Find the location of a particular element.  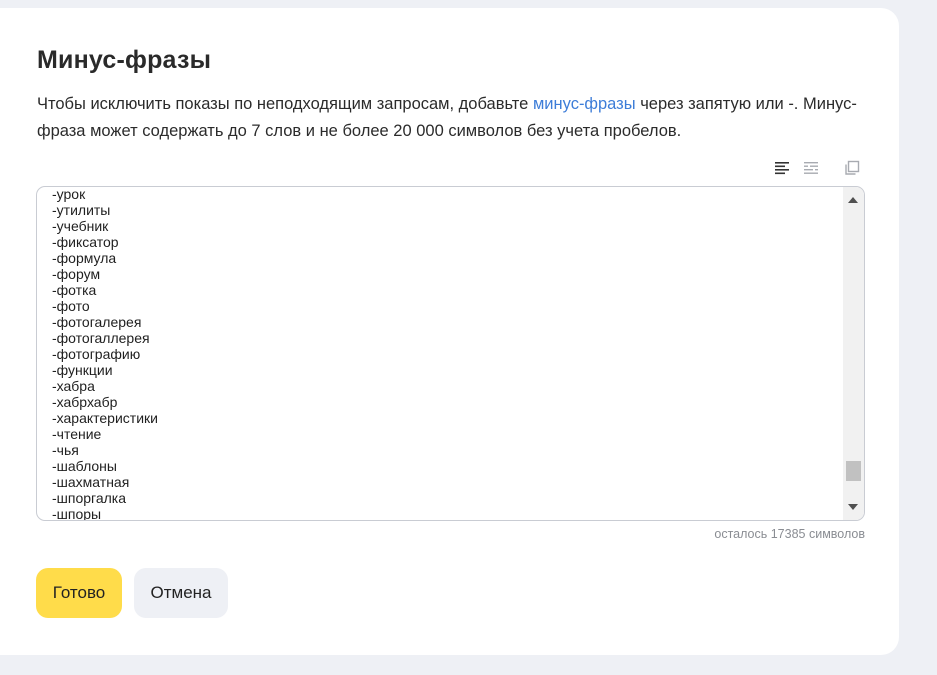

minus-phrase-line: -характеристики is located at coordinates (105, 418).